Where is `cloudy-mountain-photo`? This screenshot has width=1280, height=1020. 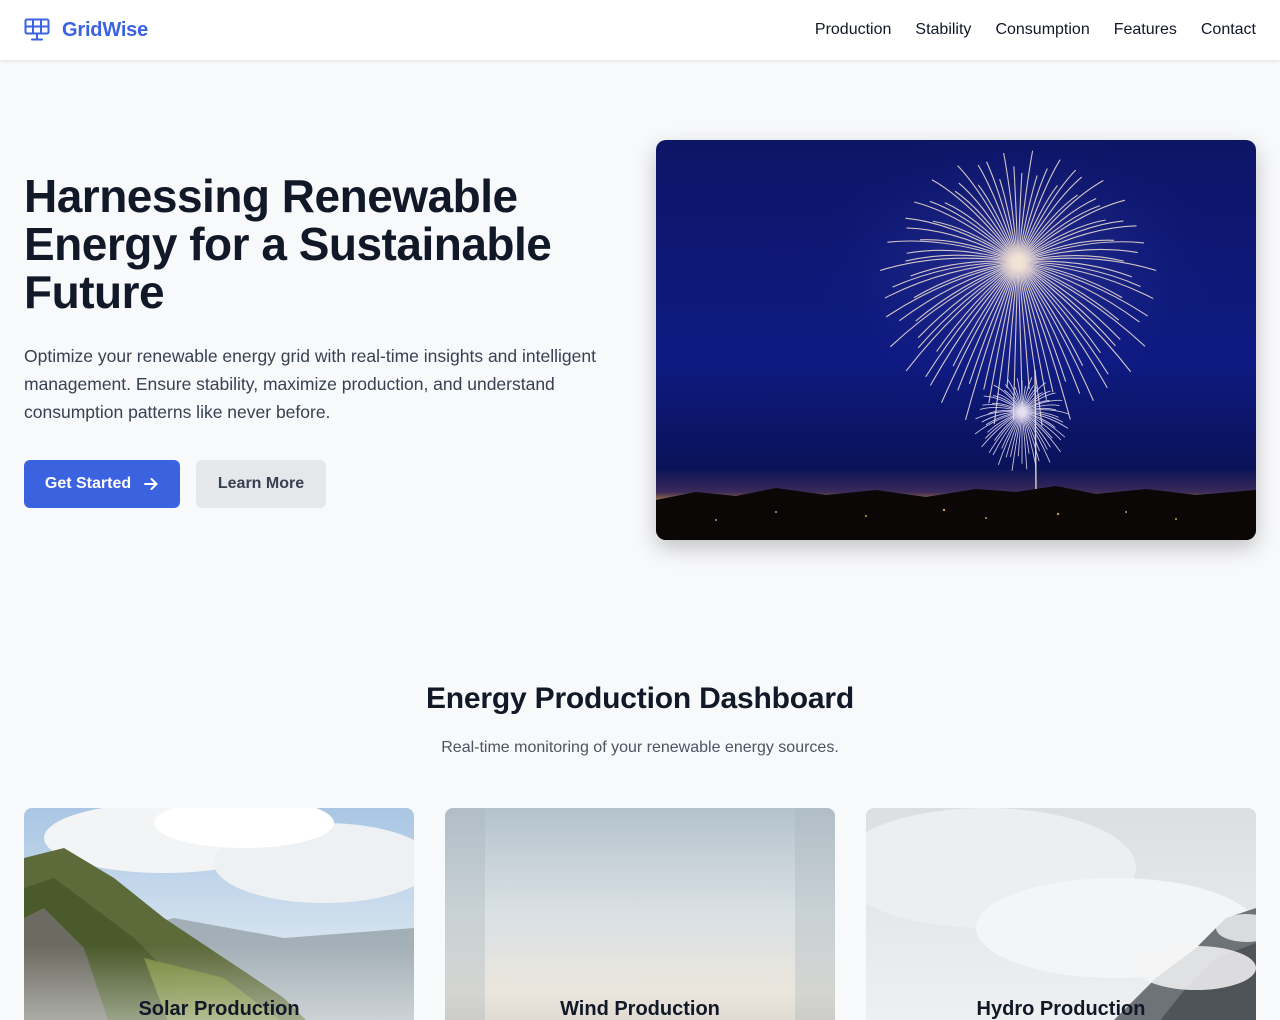 cloudy-mountain-photo is located at coordinates (1061, 914).